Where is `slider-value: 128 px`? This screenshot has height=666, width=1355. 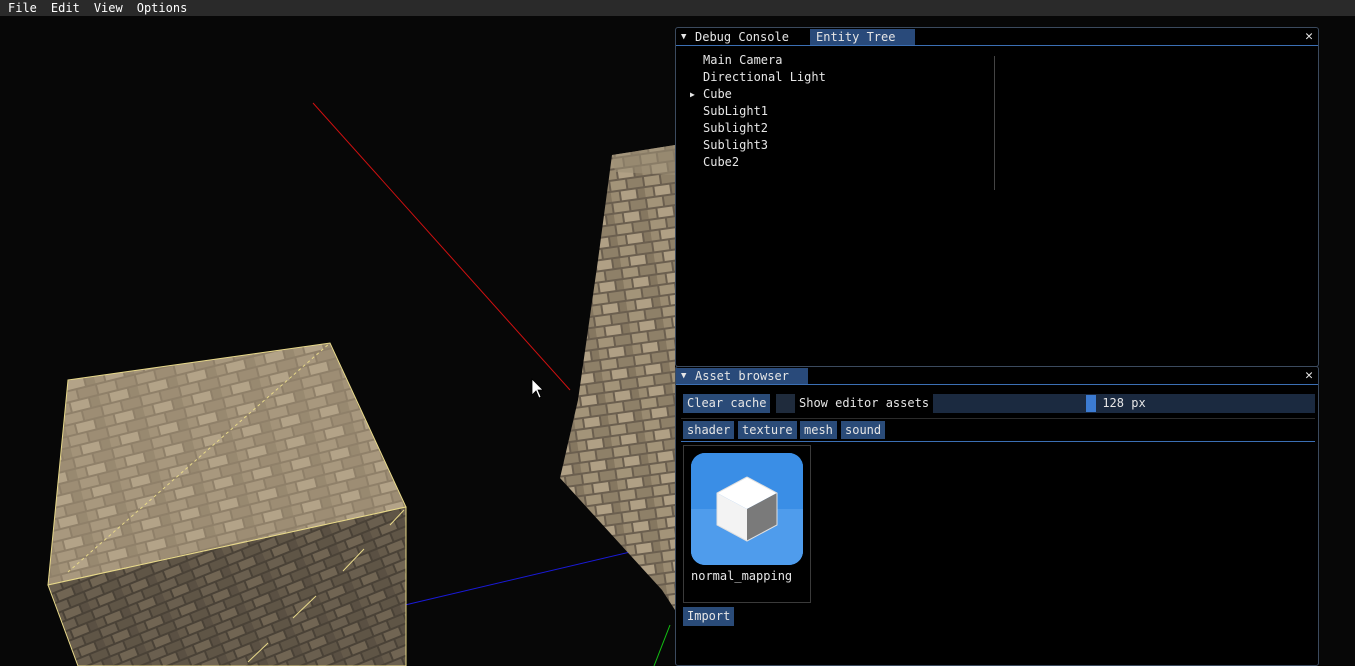 slider-value: 128 px is located at coordinates (1124, 403).